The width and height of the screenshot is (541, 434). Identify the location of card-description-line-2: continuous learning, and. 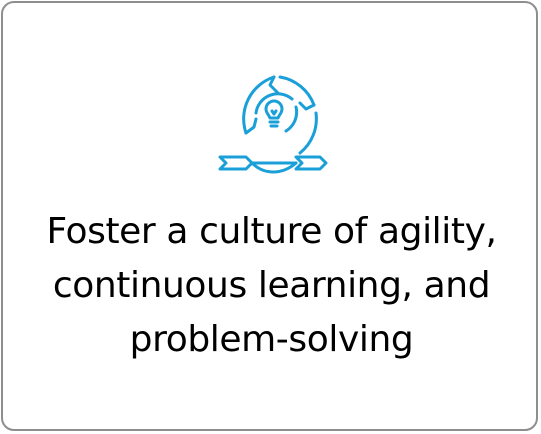
(271, 285).